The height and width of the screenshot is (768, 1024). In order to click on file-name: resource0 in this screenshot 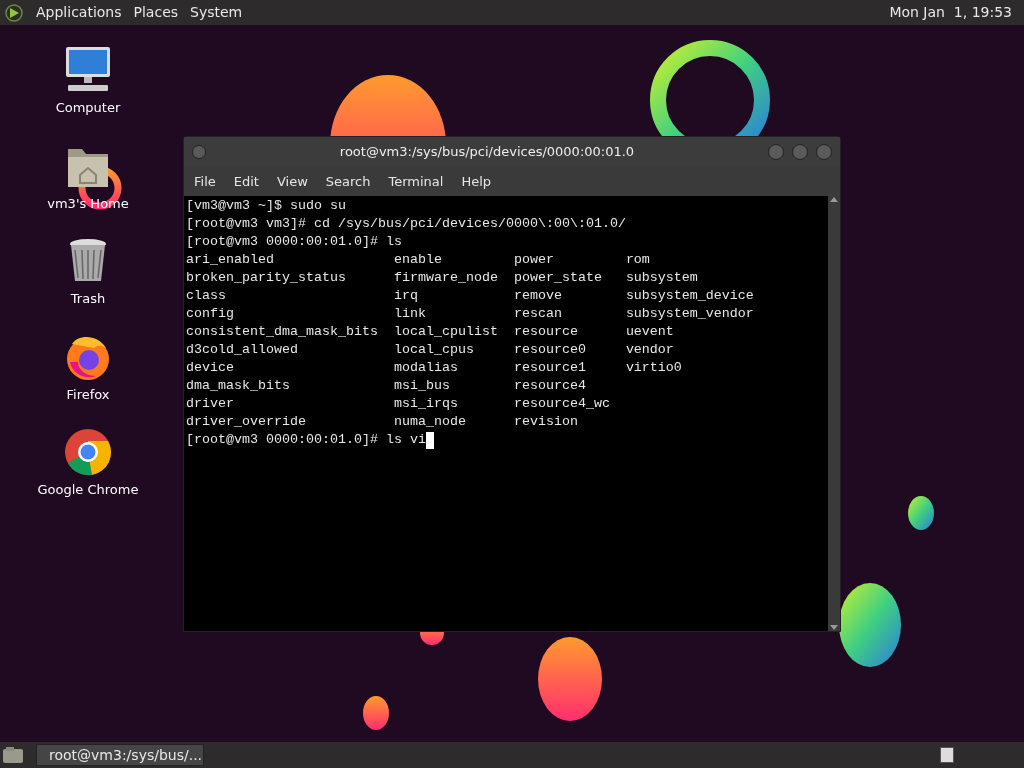, I will do `click(549, 349)`.